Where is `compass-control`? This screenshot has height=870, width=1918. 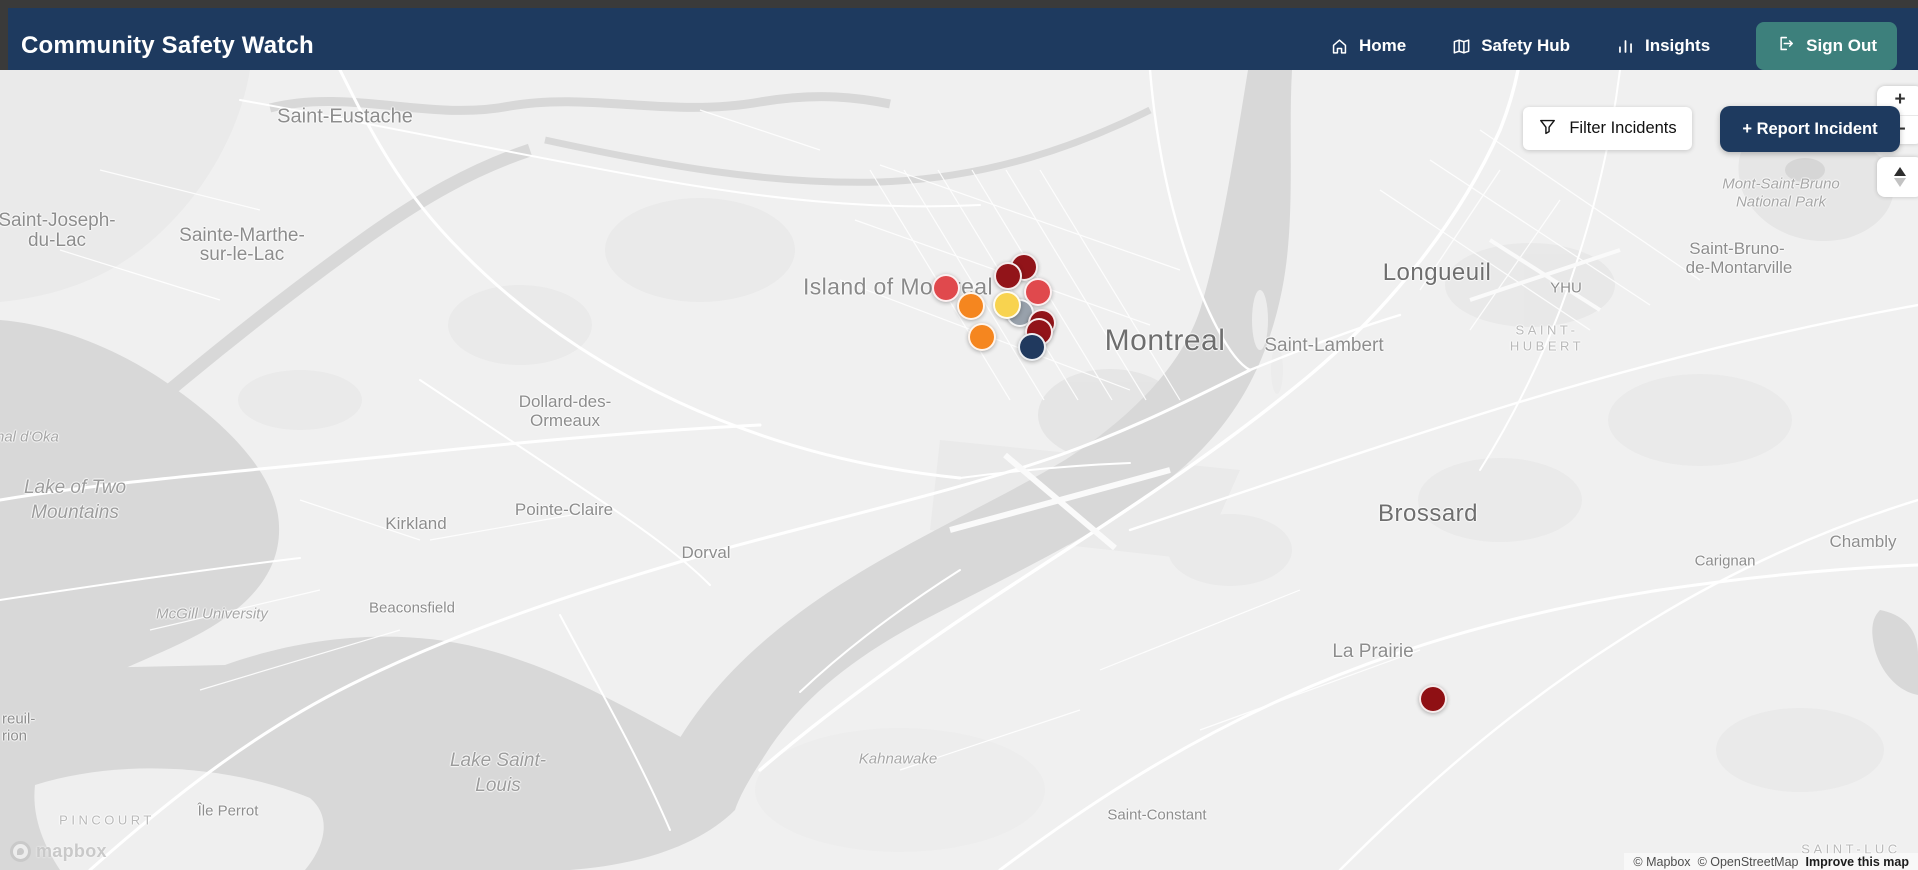 compass-control is located at coordinates (1897, 177).